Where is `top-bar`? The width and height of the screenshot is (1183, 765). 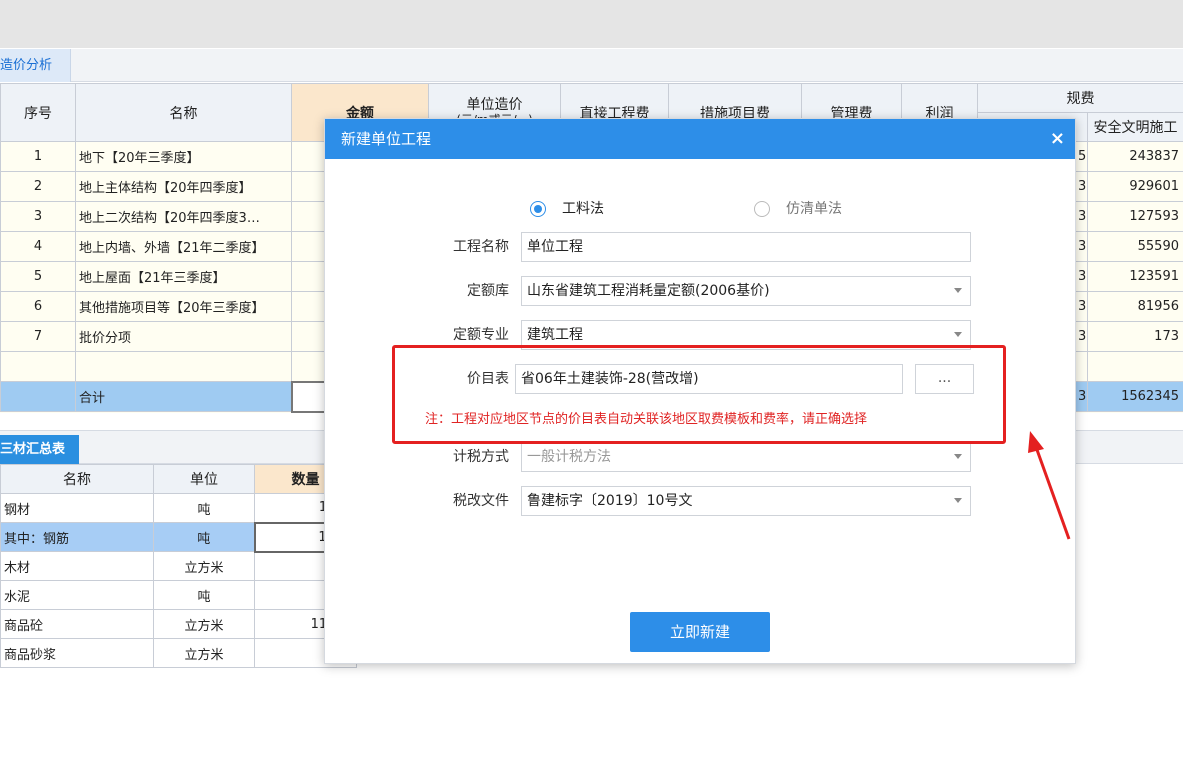 top-bar is located at coordinates (591, 24).